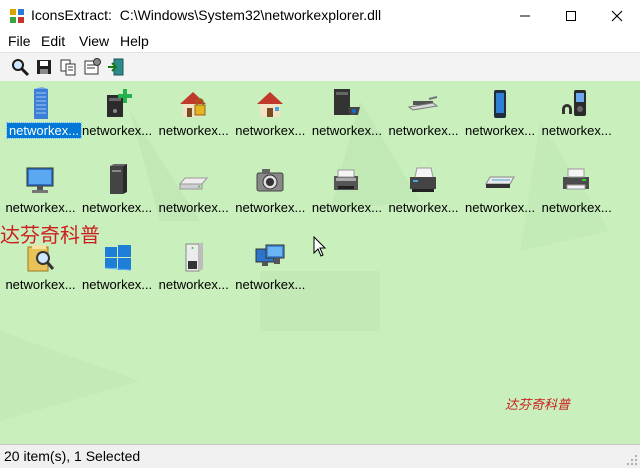 The height and width of the screenshot is (468, 640). What do you see at coordinates (423, 103) in the screenshot?
I see `keyboard-icon` at bounding box center [423, 103].